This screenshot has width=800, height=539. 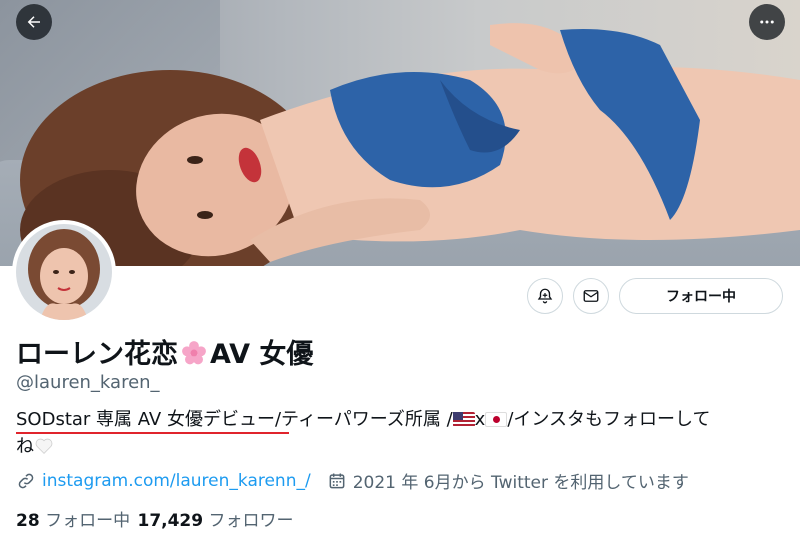 What do you see at coordinates (463, 419) in the screenshot?
I see `us-flag-icon` at bounding box center [463, 419].